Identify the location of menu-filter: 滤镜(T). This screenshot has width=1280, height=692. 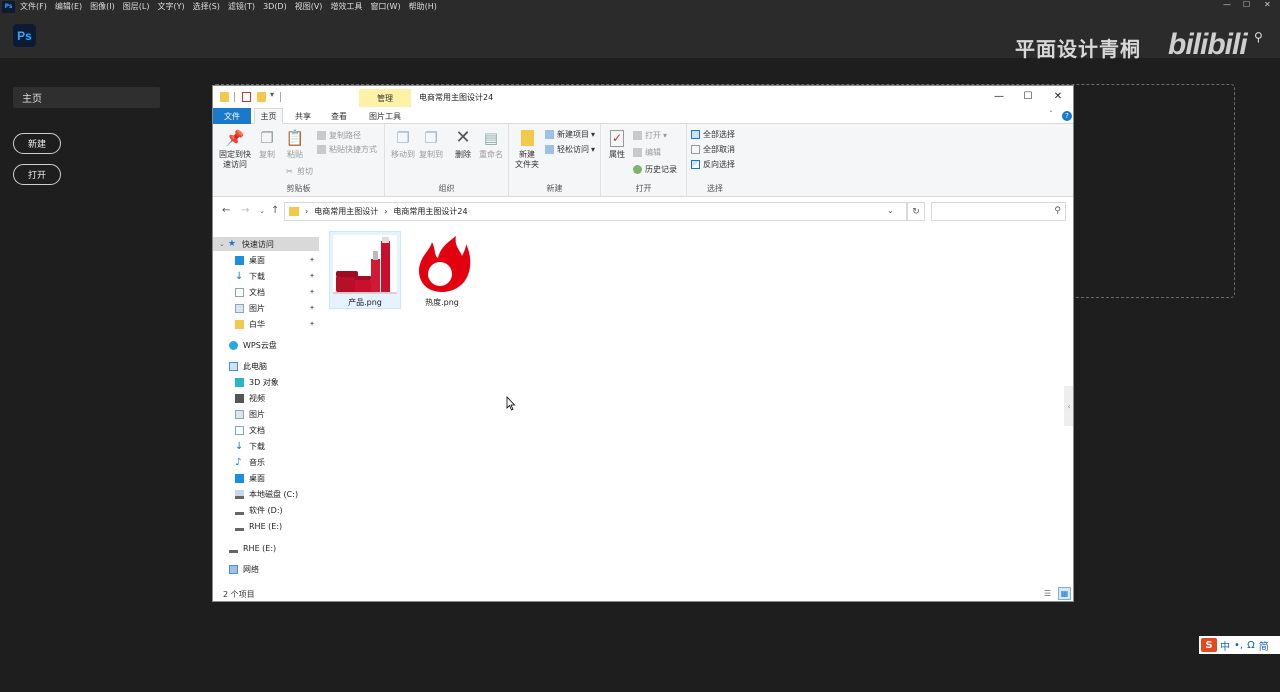
(241, 6).